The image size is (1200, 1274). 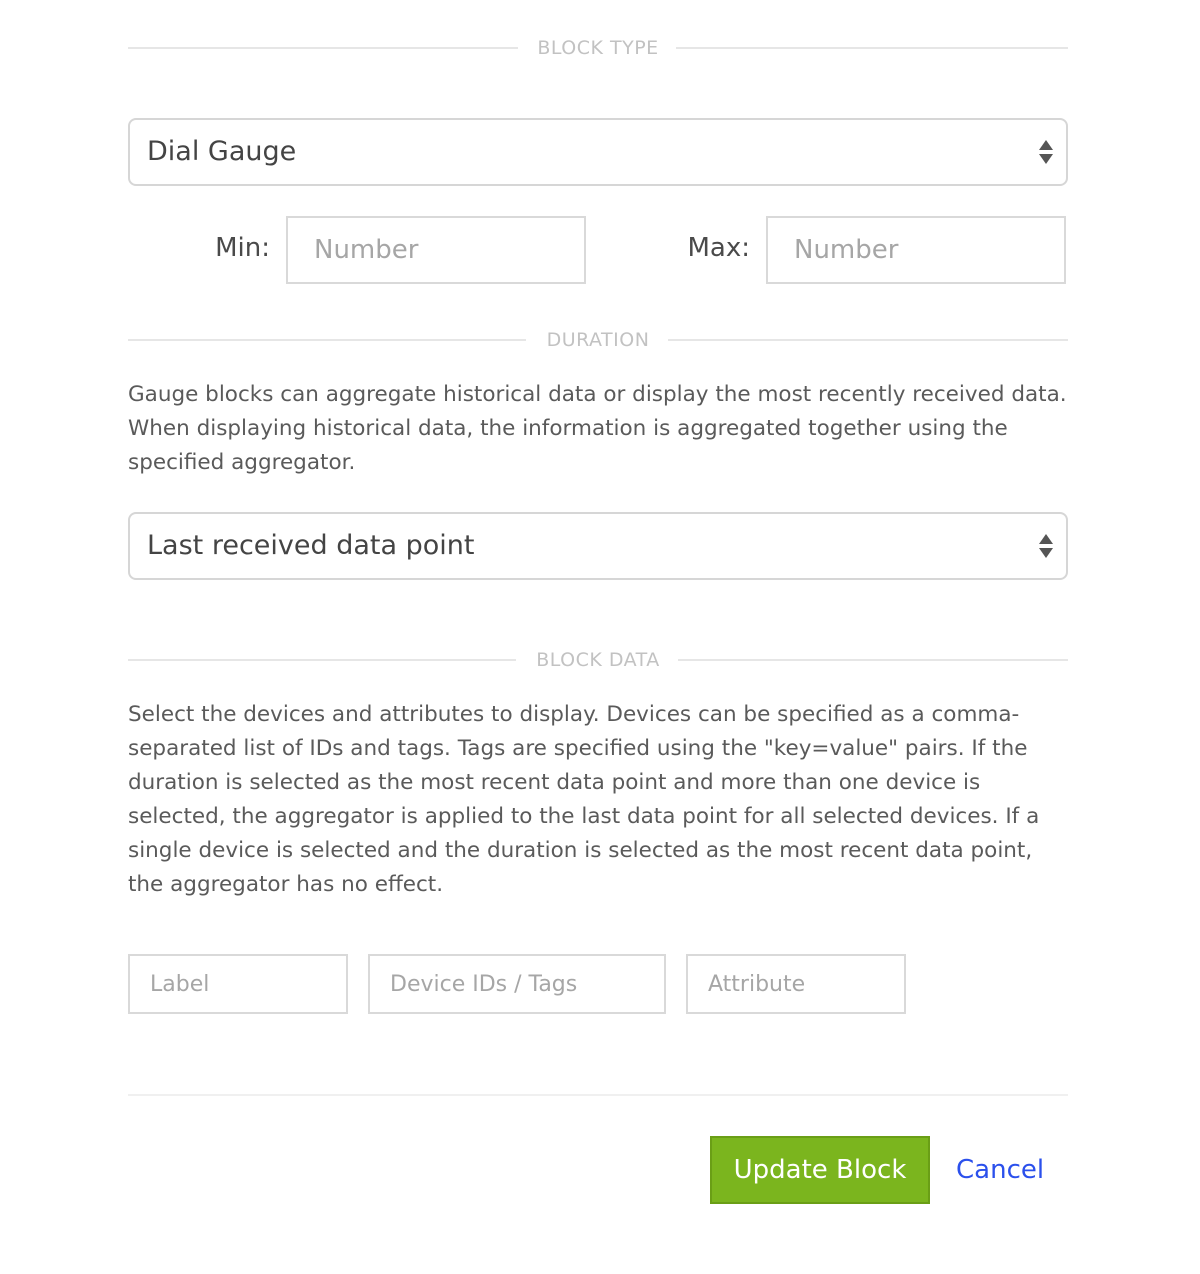 I want to click on block-type-select: Dial Gauge, so click(x=598, y=152).